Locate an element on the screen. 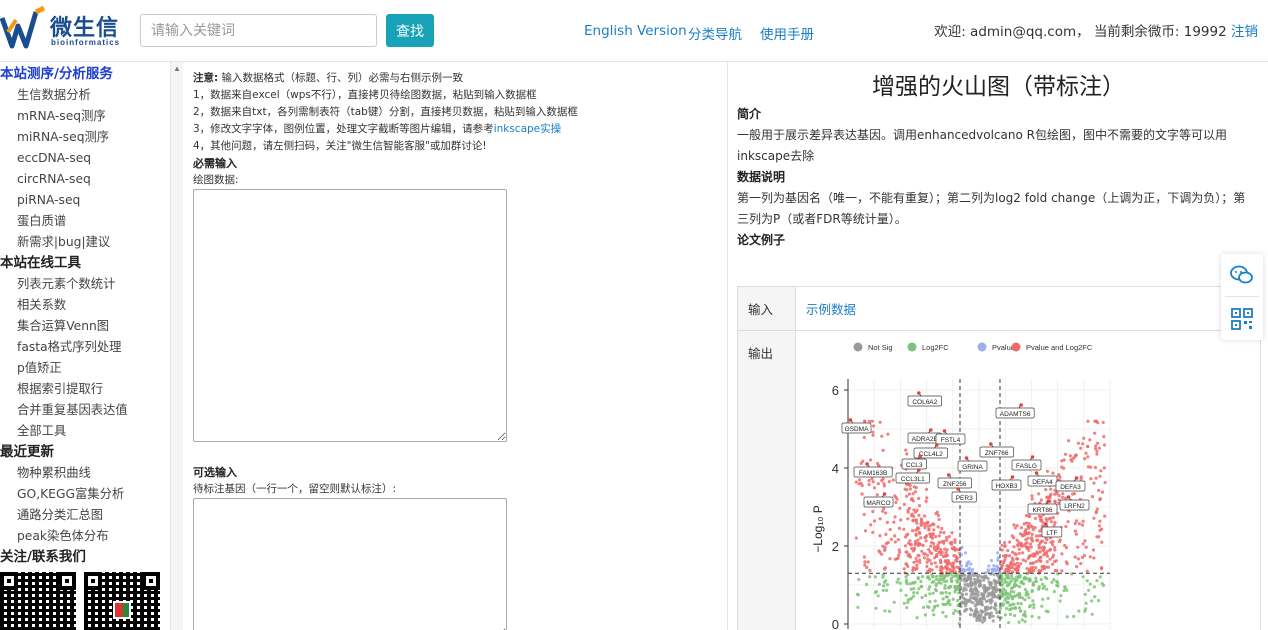 This screenshot has width=1268, height=630. sidebar-item-accumulation-curve: 物种累积曲线 is located at coordinates (85, 473).